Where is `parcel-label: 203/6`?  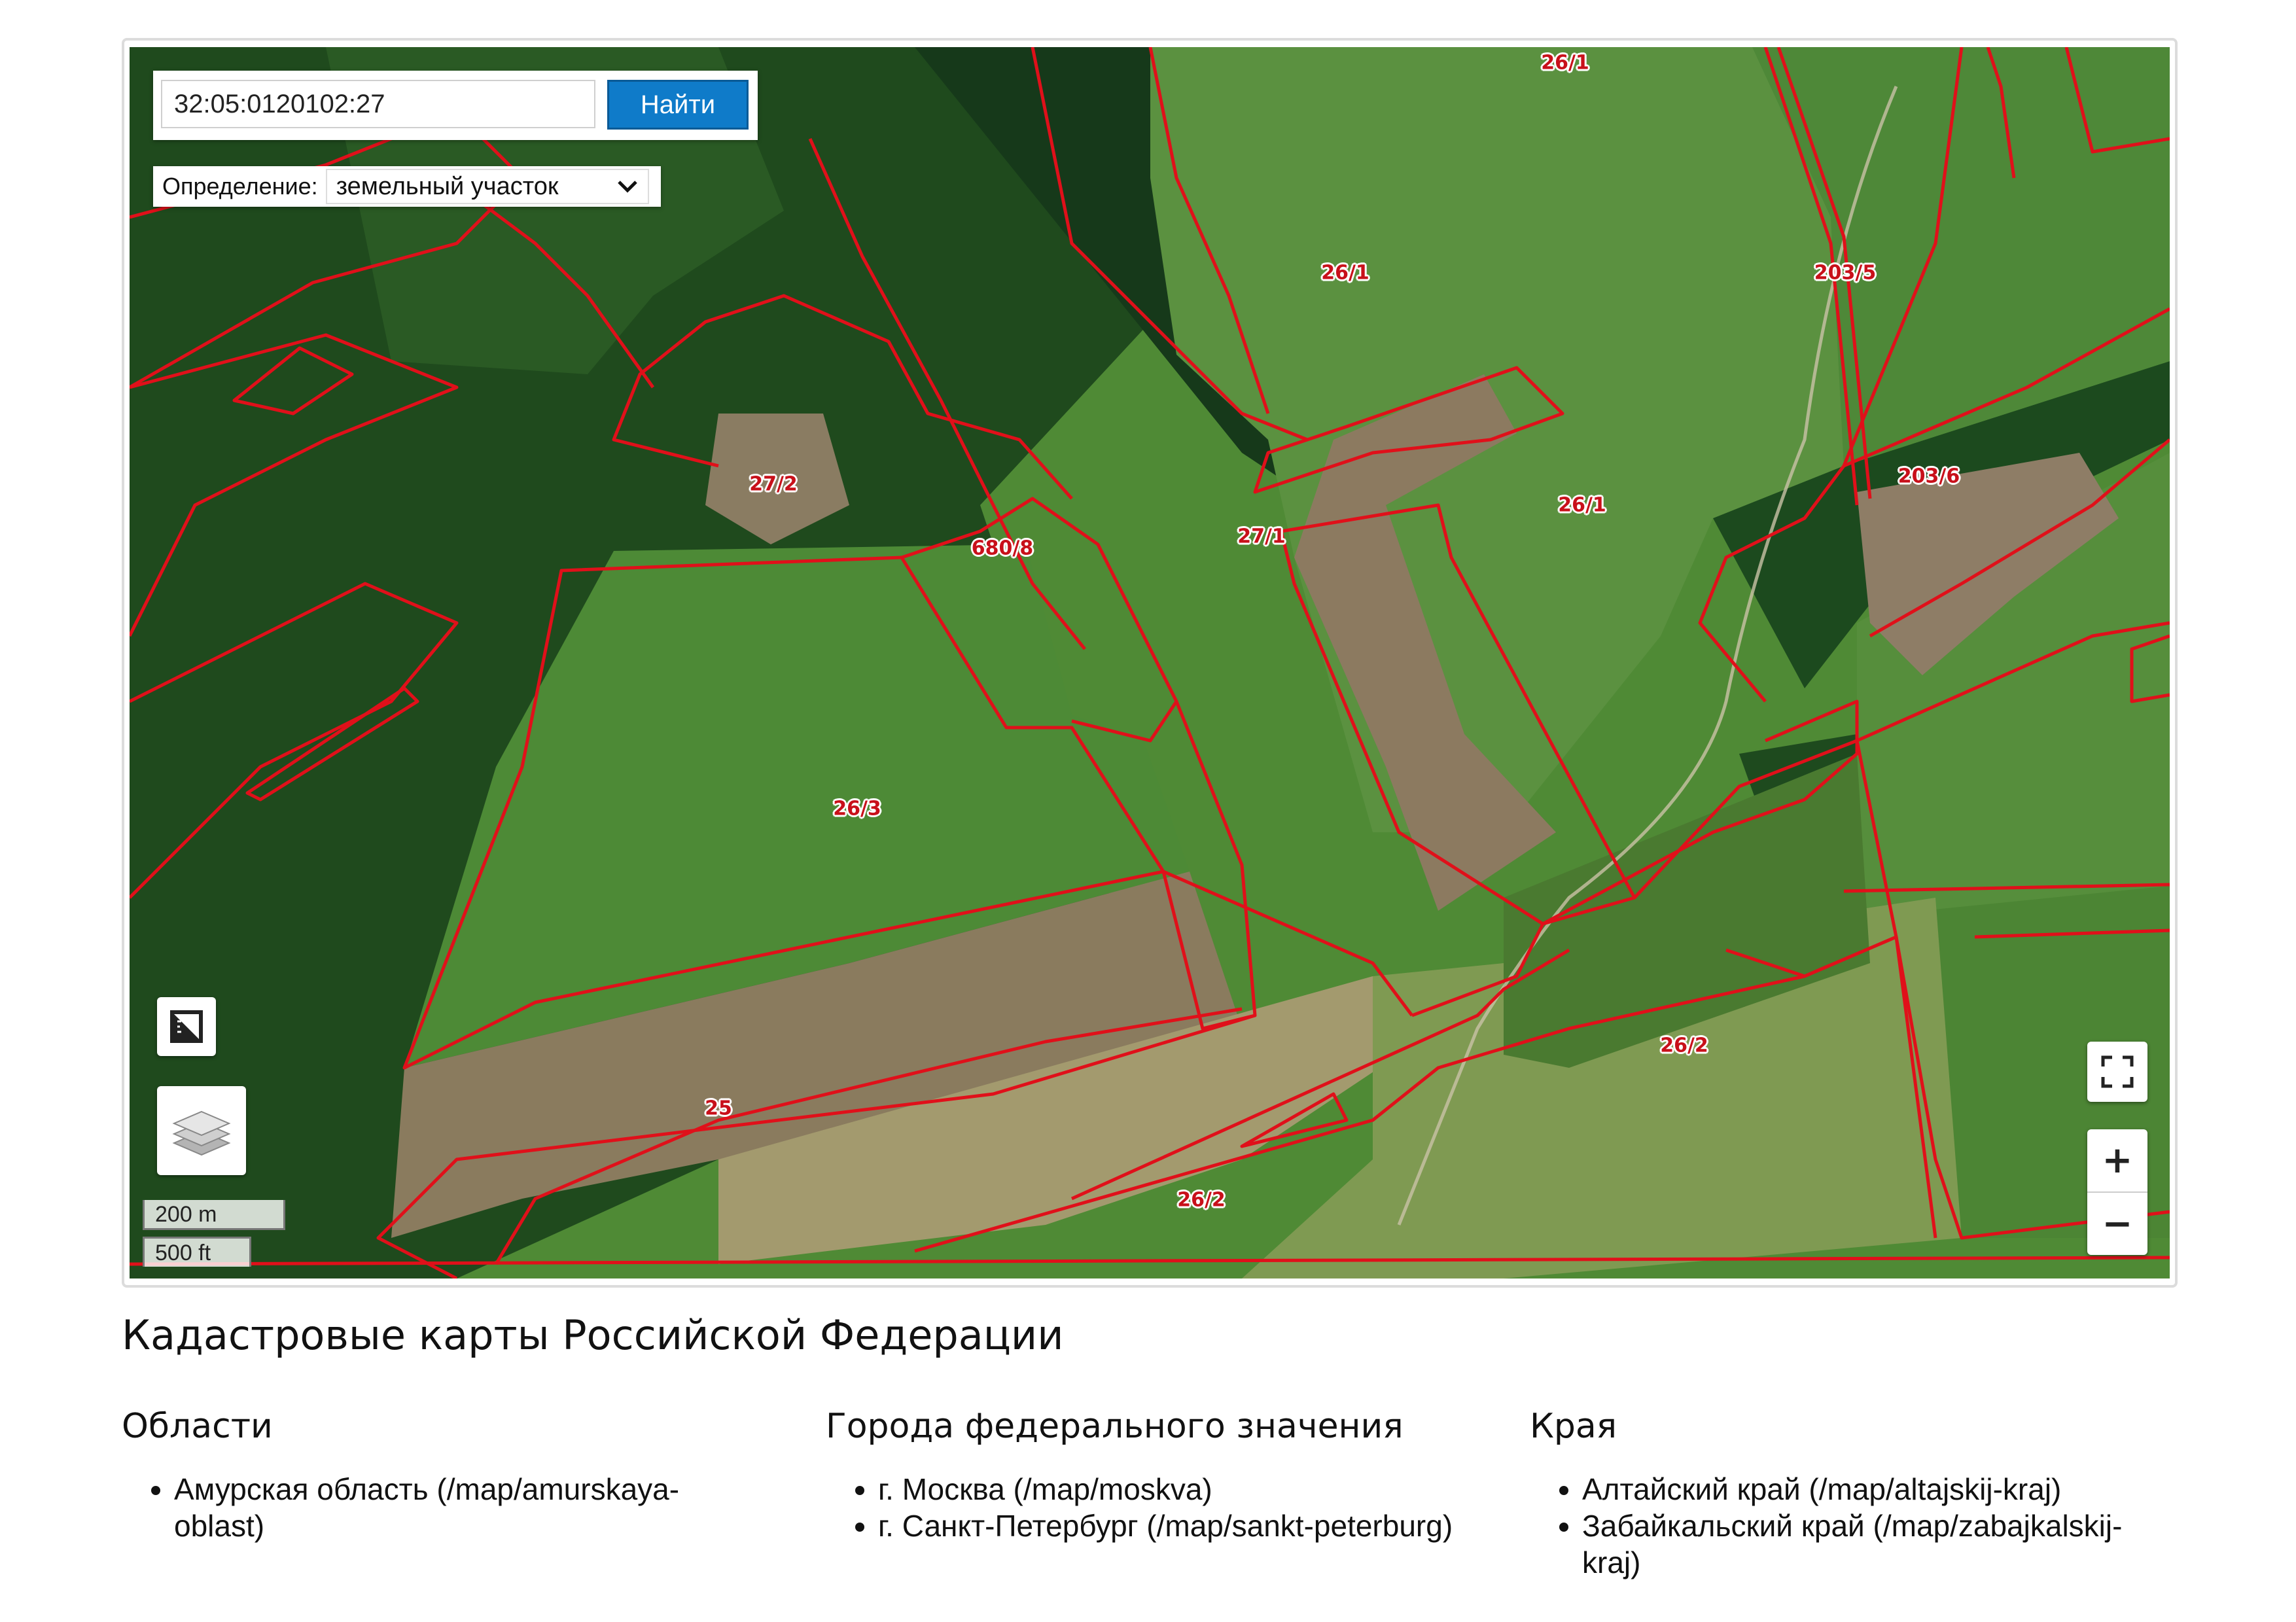
parcel-label: 203/6 is located at coordinates (1929, 476).